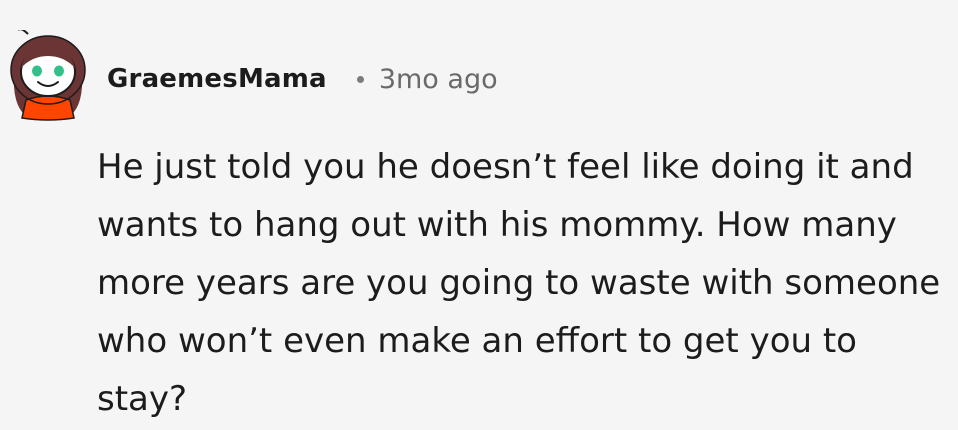 The width and height of the screenshot is (958, 430). Describe the element at coordinates (360, 79) in the screenshot. I see `separator-dot` at that location.